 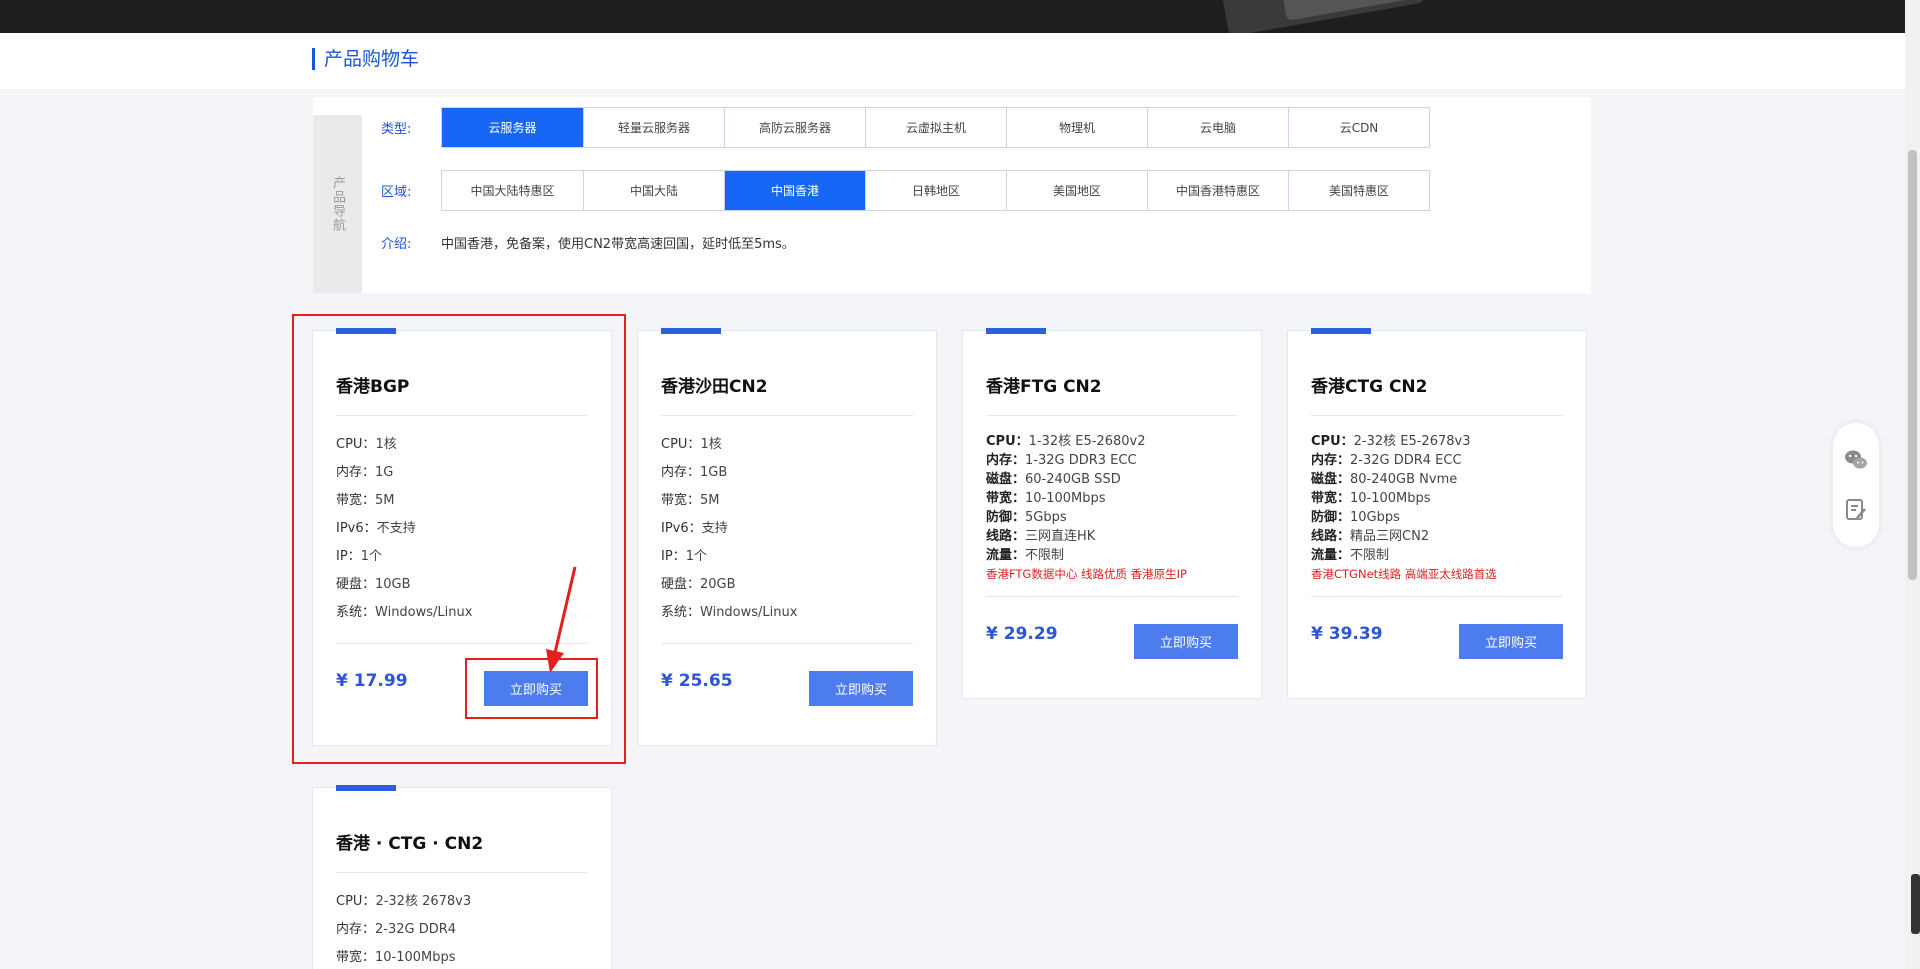 What do you see at coordinates (1006, 536) in the screenshot?
I see `spec-key: 线路：` at bounding box center [1006, 536].